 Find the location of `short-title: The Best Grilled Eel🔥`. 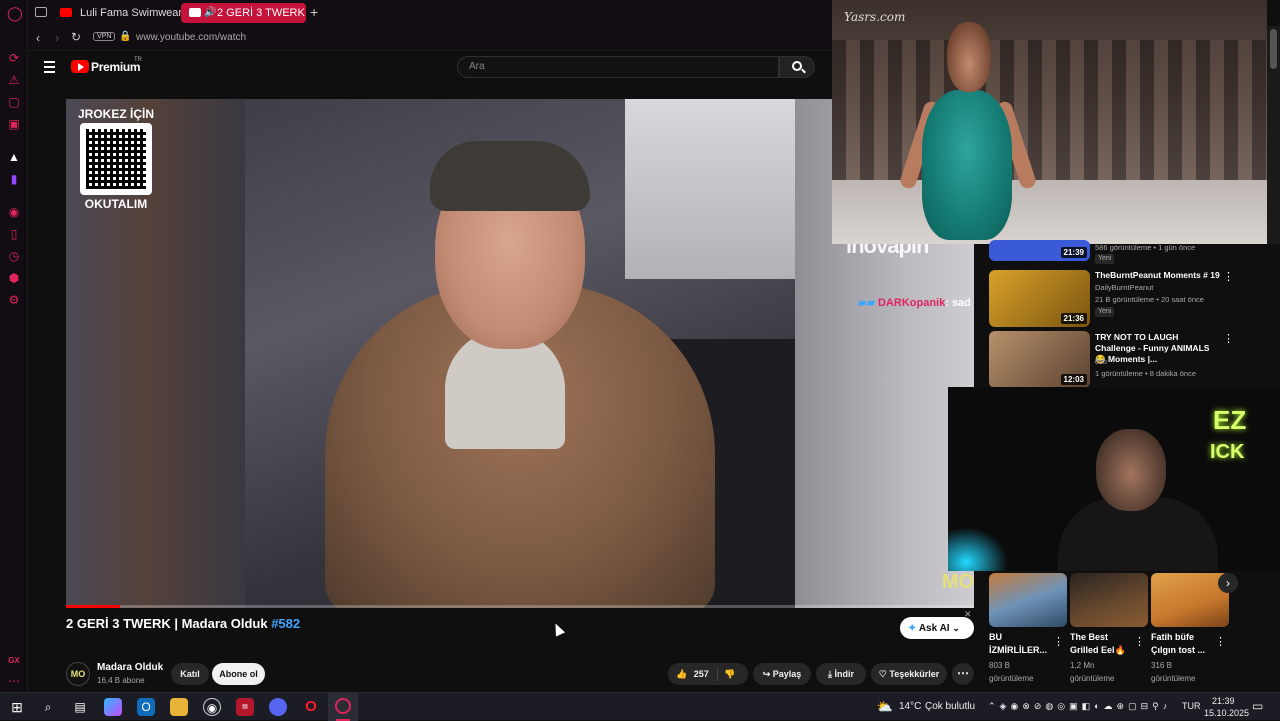

short-title: The Best Grilled Eel🔥 is located at coordinates (1102, 644).